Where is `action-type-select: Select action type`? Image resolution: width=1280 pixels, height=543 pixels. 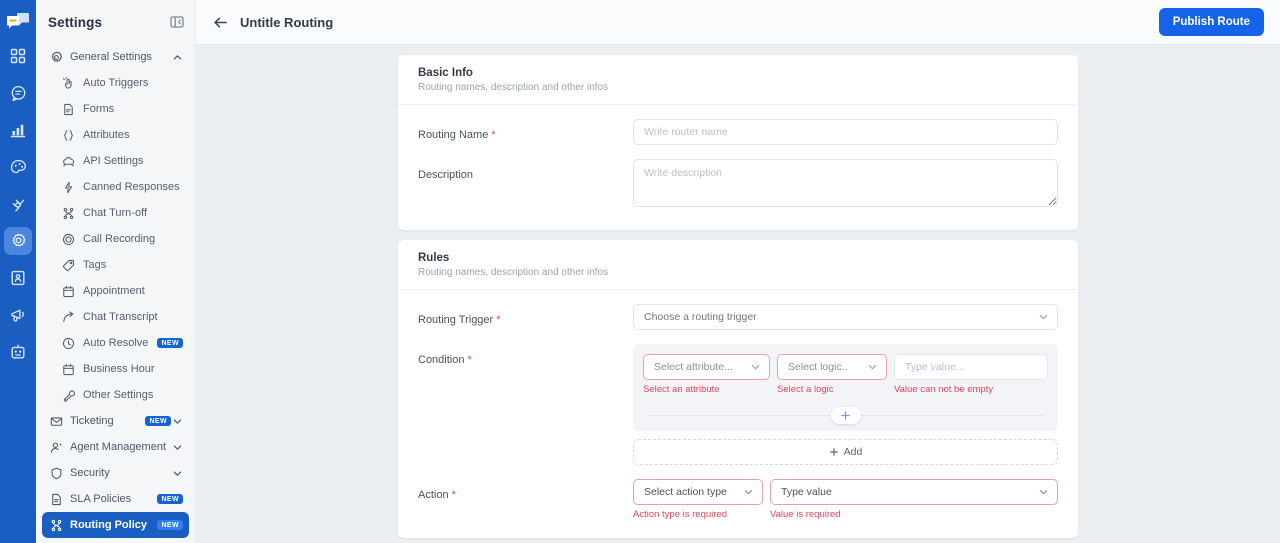
action-type-select: Select action type is located at coordinates (698, 492).